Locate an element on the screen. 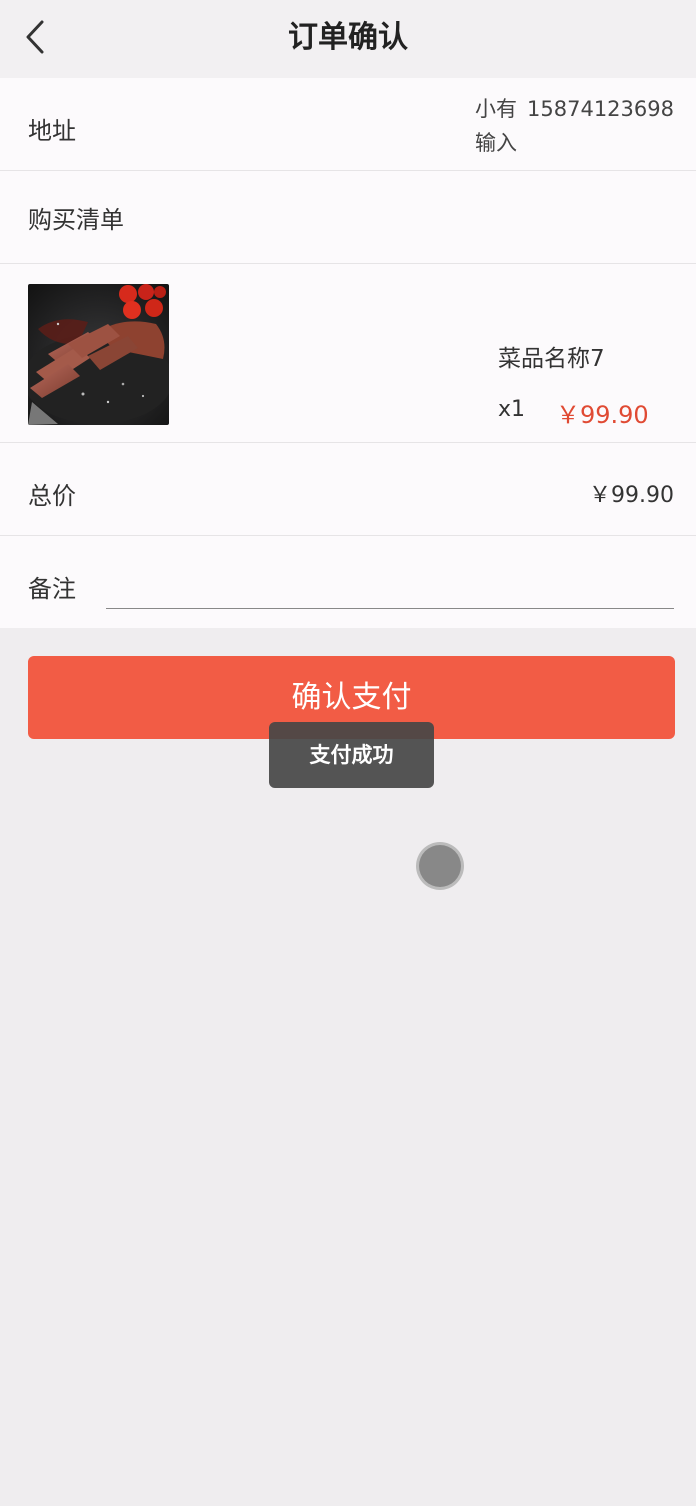 The image size is (696, 1506). address-label: 地址 is located at coordinates (52, 131).